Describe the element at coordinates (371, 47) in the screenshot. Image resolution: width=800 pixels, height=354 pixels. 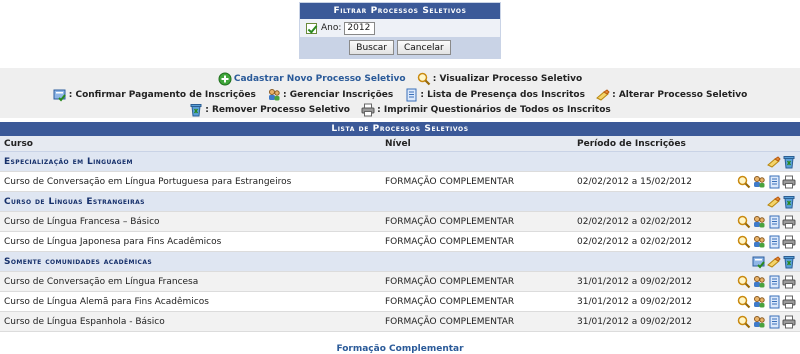
I see `buscar-button: Buscar` at that location.